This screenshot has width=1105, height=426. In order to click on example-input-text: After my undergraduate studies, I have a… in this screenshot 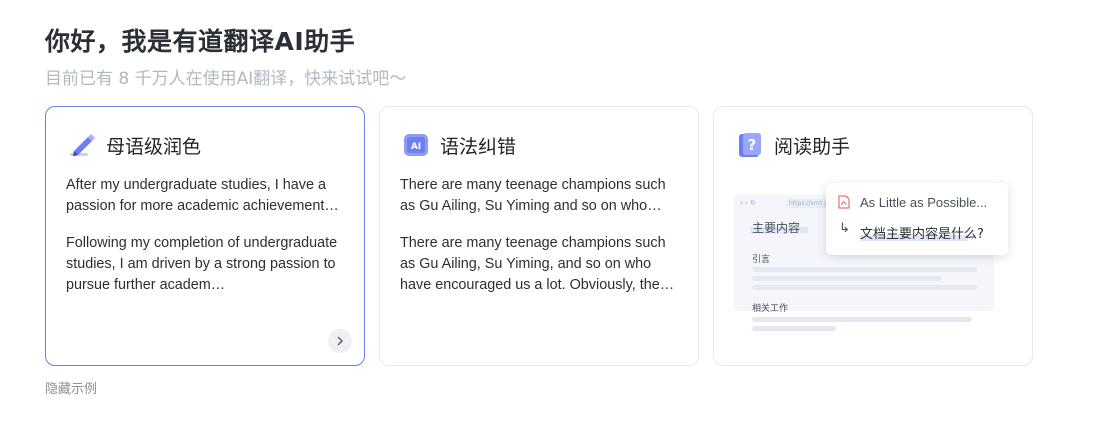, I will do `click(202, 195)`.